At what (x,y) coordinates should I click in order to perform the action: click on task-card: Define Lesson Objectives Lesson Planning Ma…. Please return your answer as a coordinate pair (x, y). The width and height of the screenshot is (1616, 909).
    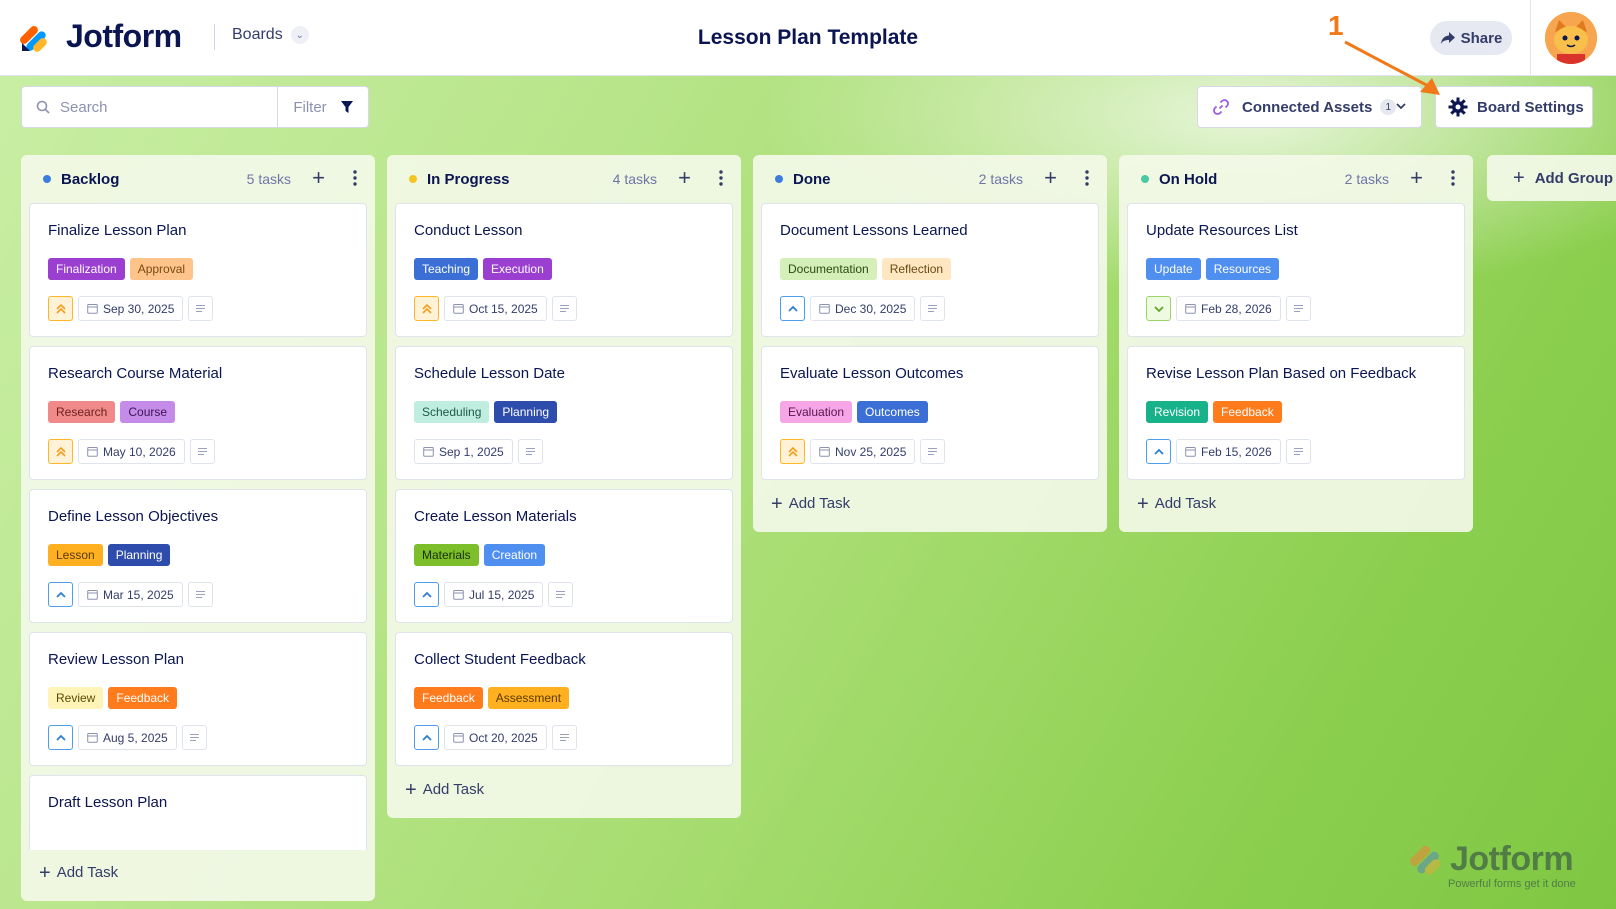
    Looking at the image, I should click on (198, 556).